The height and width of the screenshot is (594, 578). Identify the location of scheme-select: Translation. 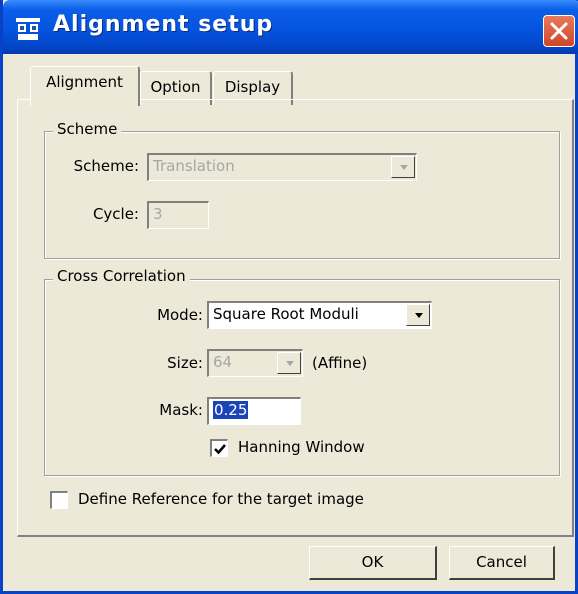
(282, 167).